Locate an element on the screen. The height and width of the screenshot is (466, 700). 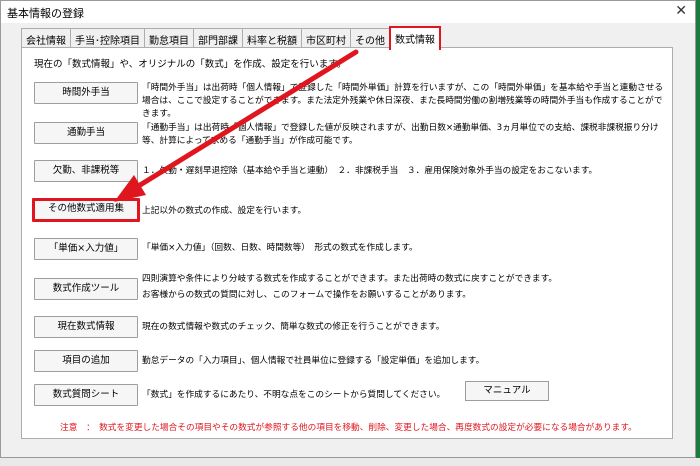
current-formula-info-button: 現在数式情報 is located at coordinates (86, 327).